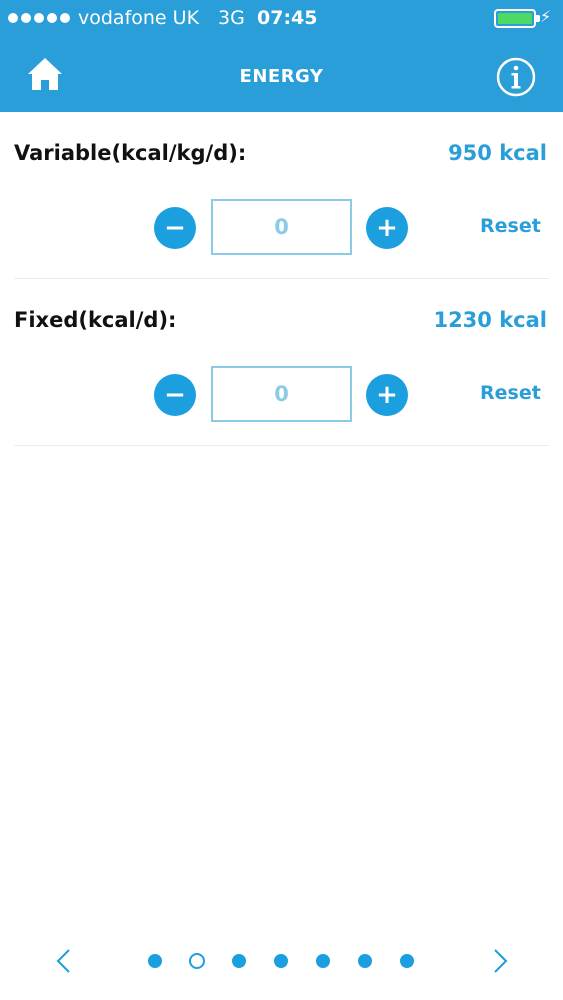 The image size is (563, 1000). Describe the element at coordinates (231, 18) in the screenshot. I see `network-type: 3G` at that location.